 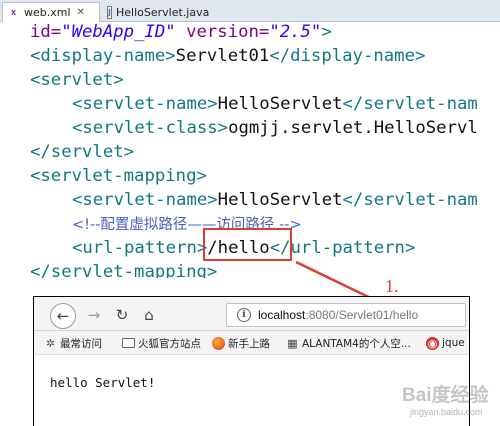 I want to click on address-bar: i localhost:8080/Servlet01/hello, so click(x=346, y=315).